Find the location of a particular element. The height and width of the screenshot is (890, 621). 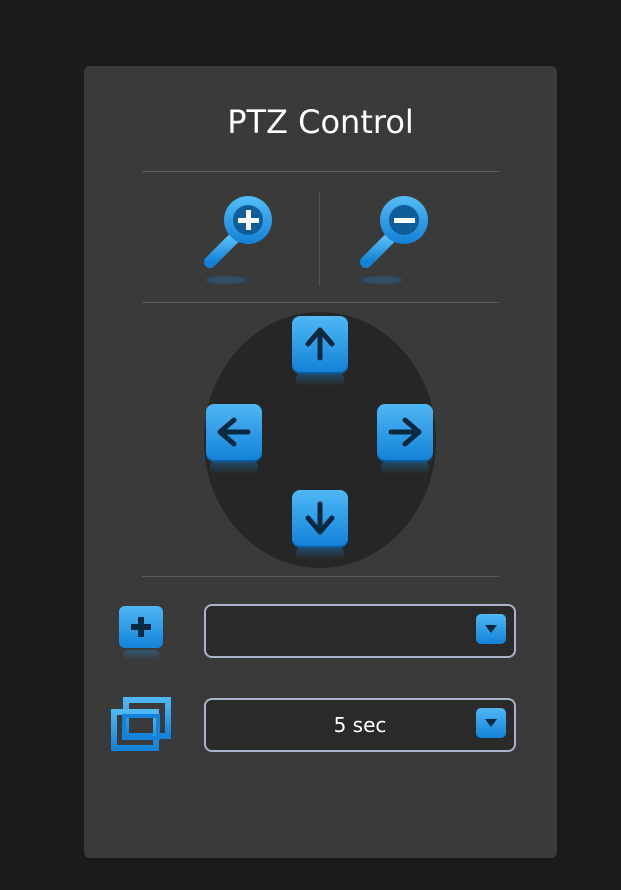

zoom-in-icon is located at coordinates (238, 240).